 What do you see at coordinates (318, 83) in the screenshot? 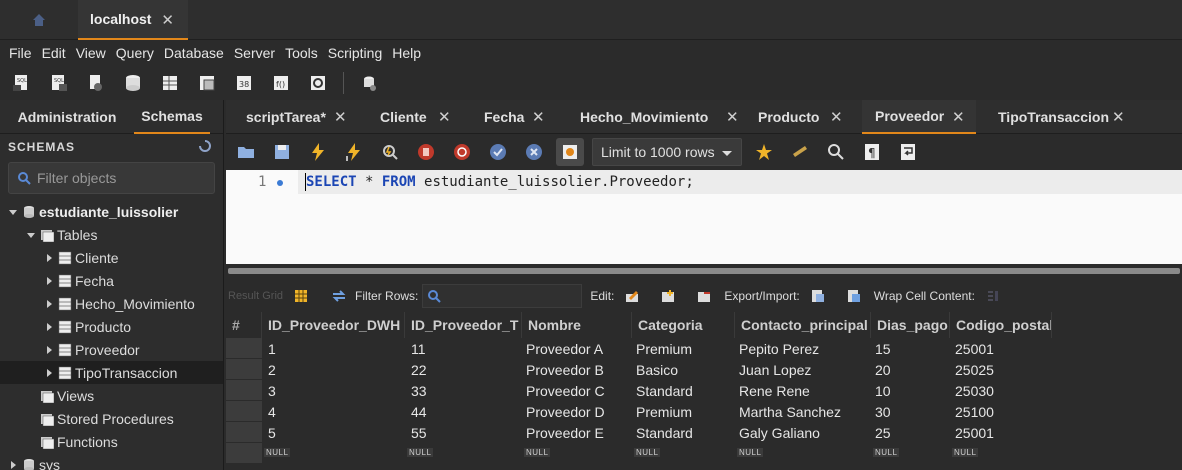
I see `search-table-data-button` at bounding box center [318, 83].